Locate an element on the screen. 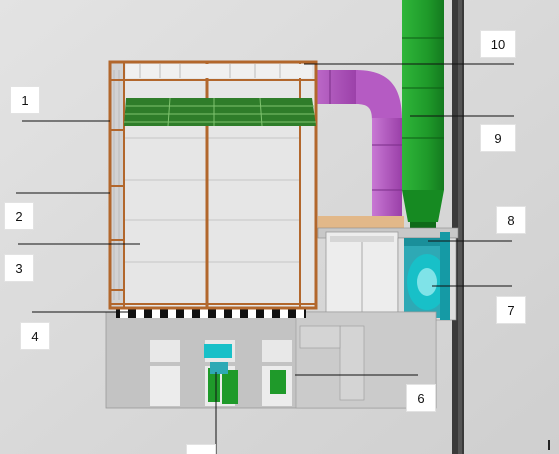  callout-label-bottom is located at coordinates (201, 449).